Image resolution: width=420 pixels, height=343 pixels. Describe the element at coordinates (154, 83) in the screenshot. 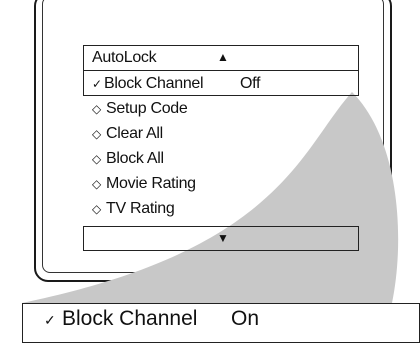

I see `menu-item-label: Block Channel` at that location.